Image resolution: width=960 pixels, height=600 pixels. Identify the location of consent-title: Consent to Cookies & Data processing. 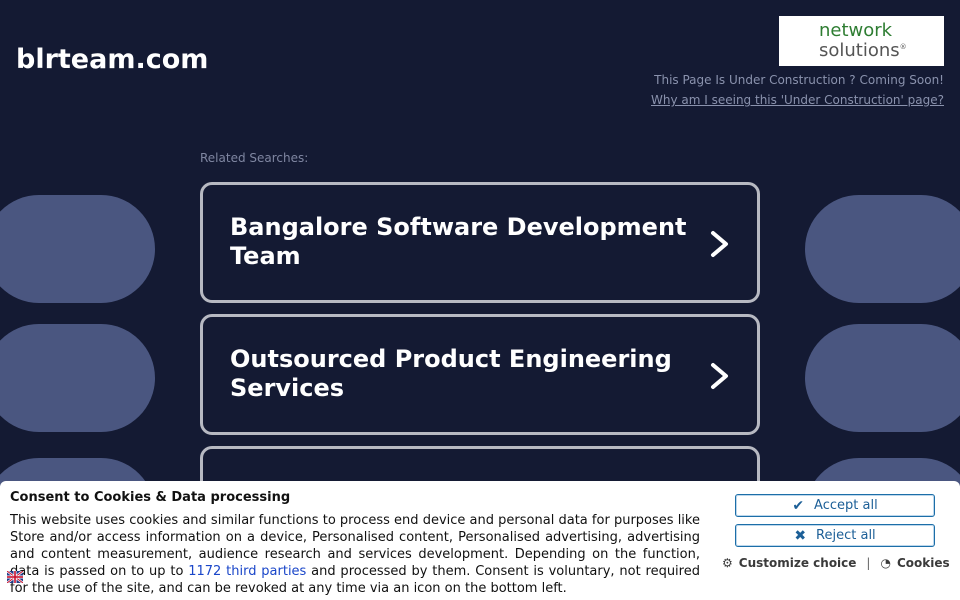
(150, 497).